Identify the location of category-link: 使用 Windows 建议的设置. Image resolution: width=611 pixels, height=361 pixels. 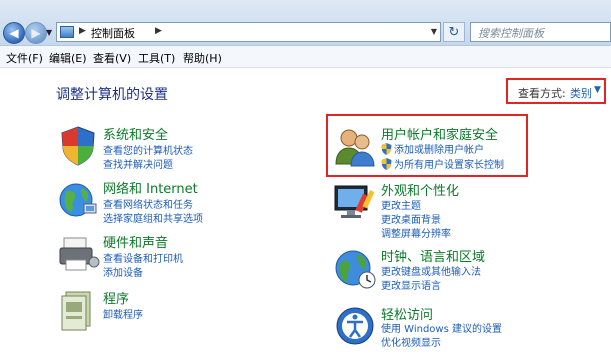
(441, 327).